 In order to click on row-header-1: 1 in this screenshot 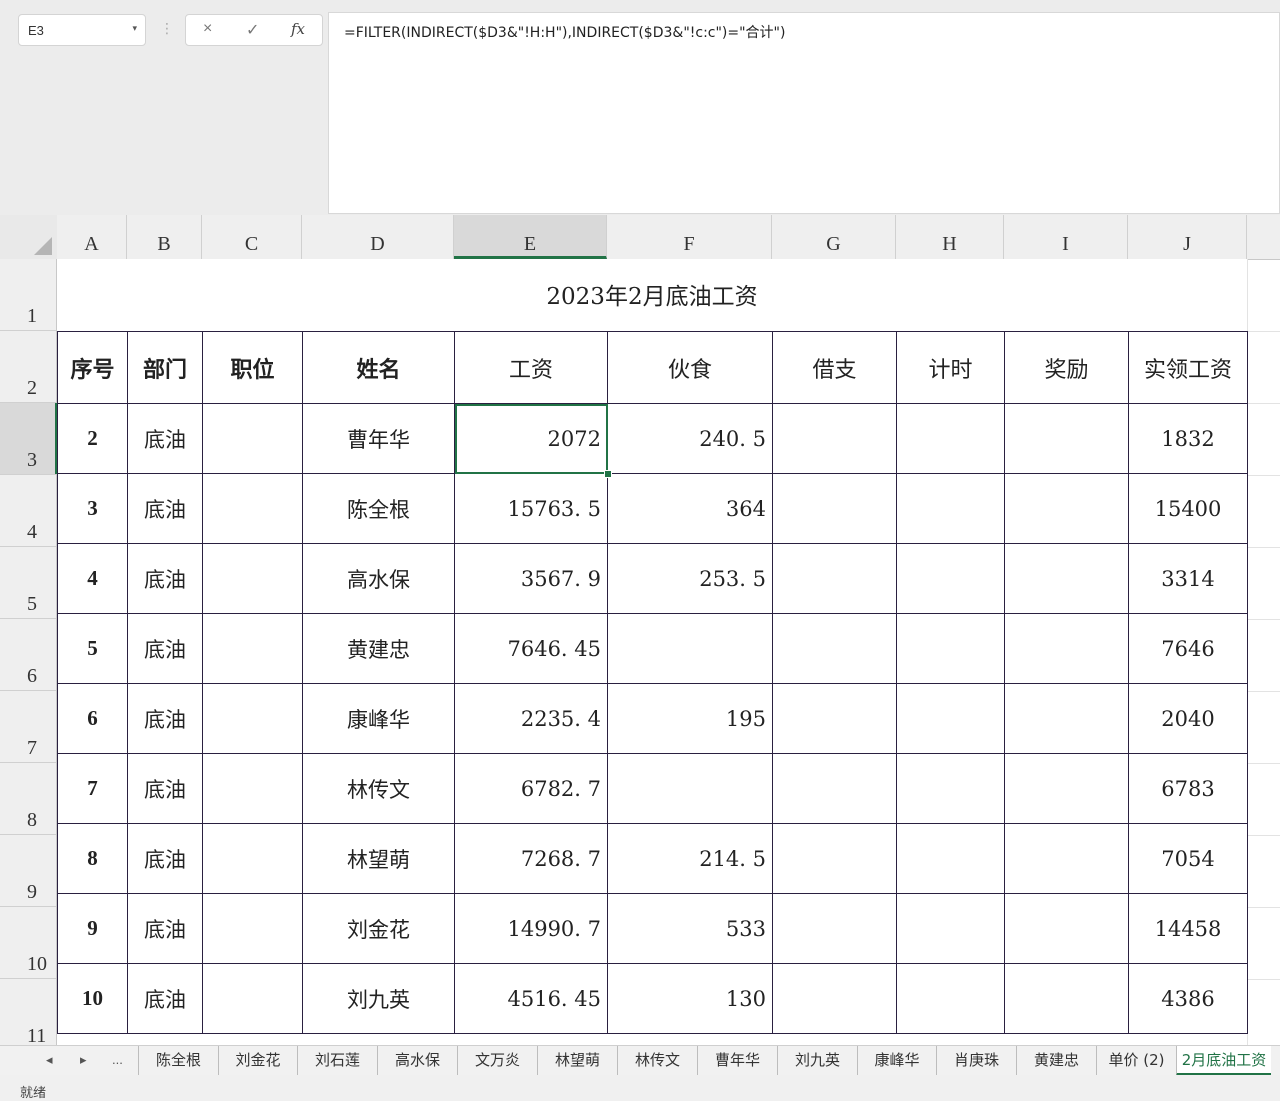, I will do `click(28, 295)`.